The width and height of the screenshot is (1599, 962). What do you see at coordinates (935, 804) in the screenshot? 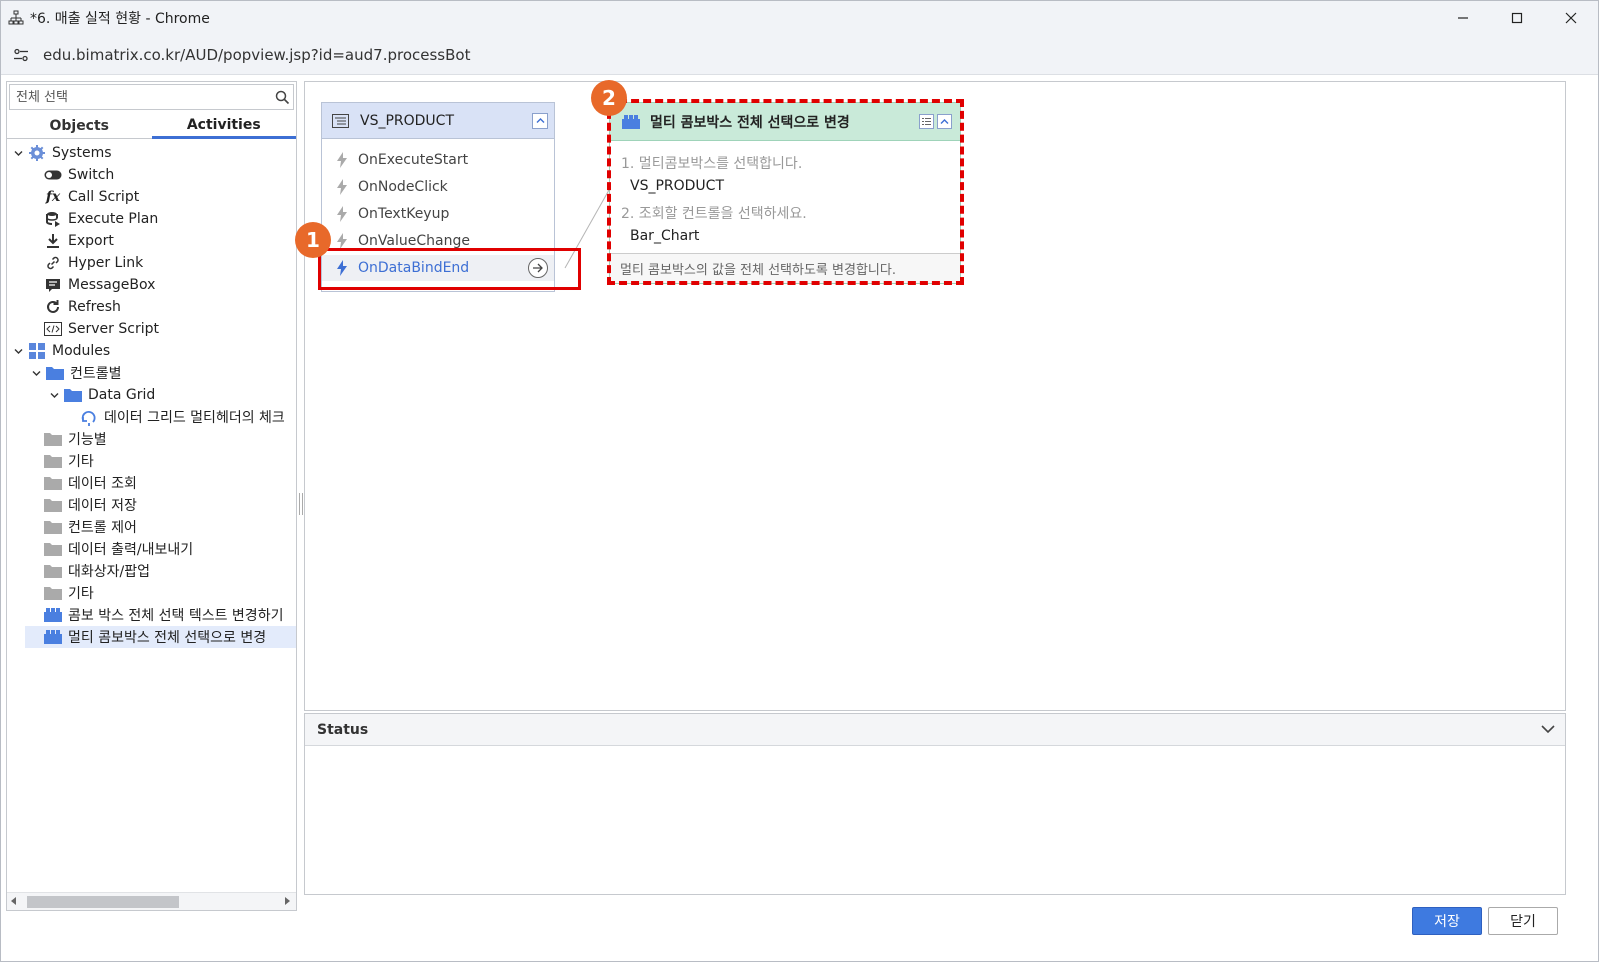
I see `status-panel: Status` at bounding box center [935, 804].